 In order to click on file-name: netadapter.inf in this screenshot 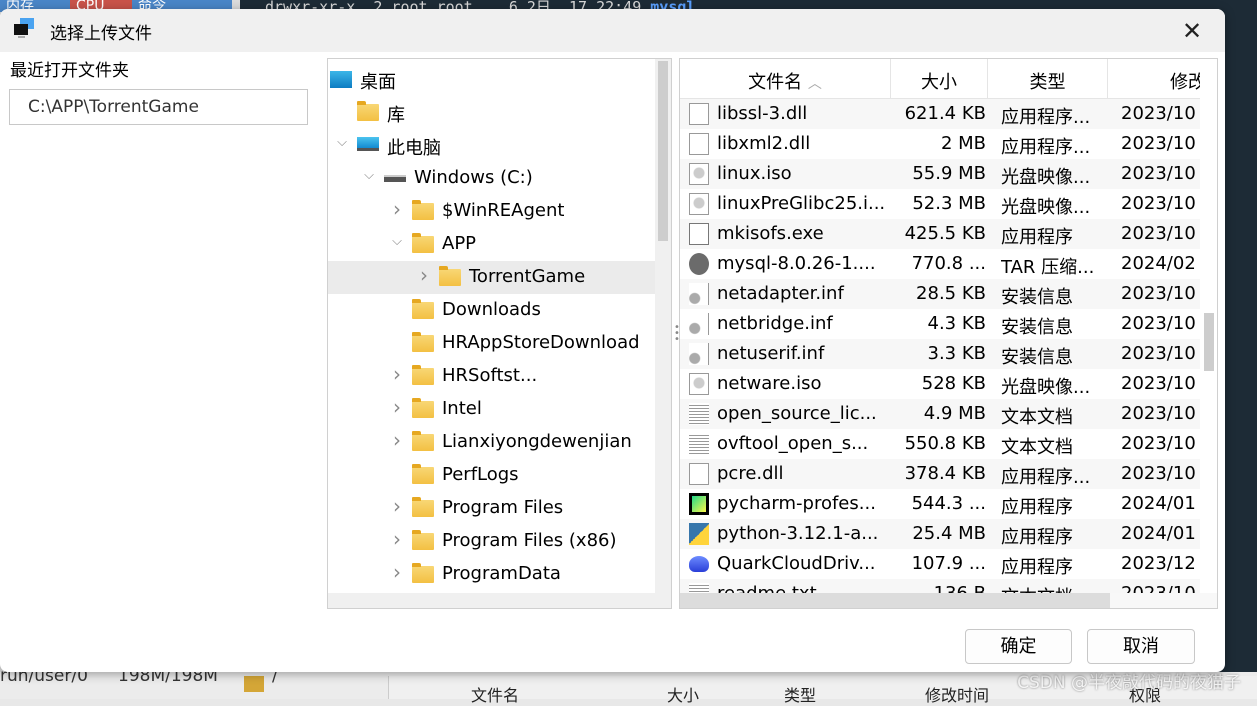, I will do `click(780, 293)`.